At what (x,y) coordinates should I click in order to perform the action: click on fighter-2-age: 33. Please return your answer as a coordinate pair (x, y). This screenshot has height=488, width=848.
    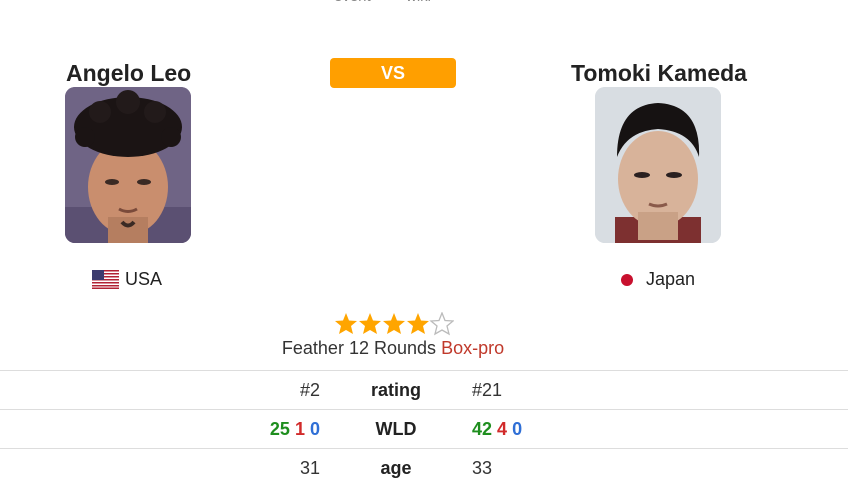
    Looking at the image, I should click on (482, 468).